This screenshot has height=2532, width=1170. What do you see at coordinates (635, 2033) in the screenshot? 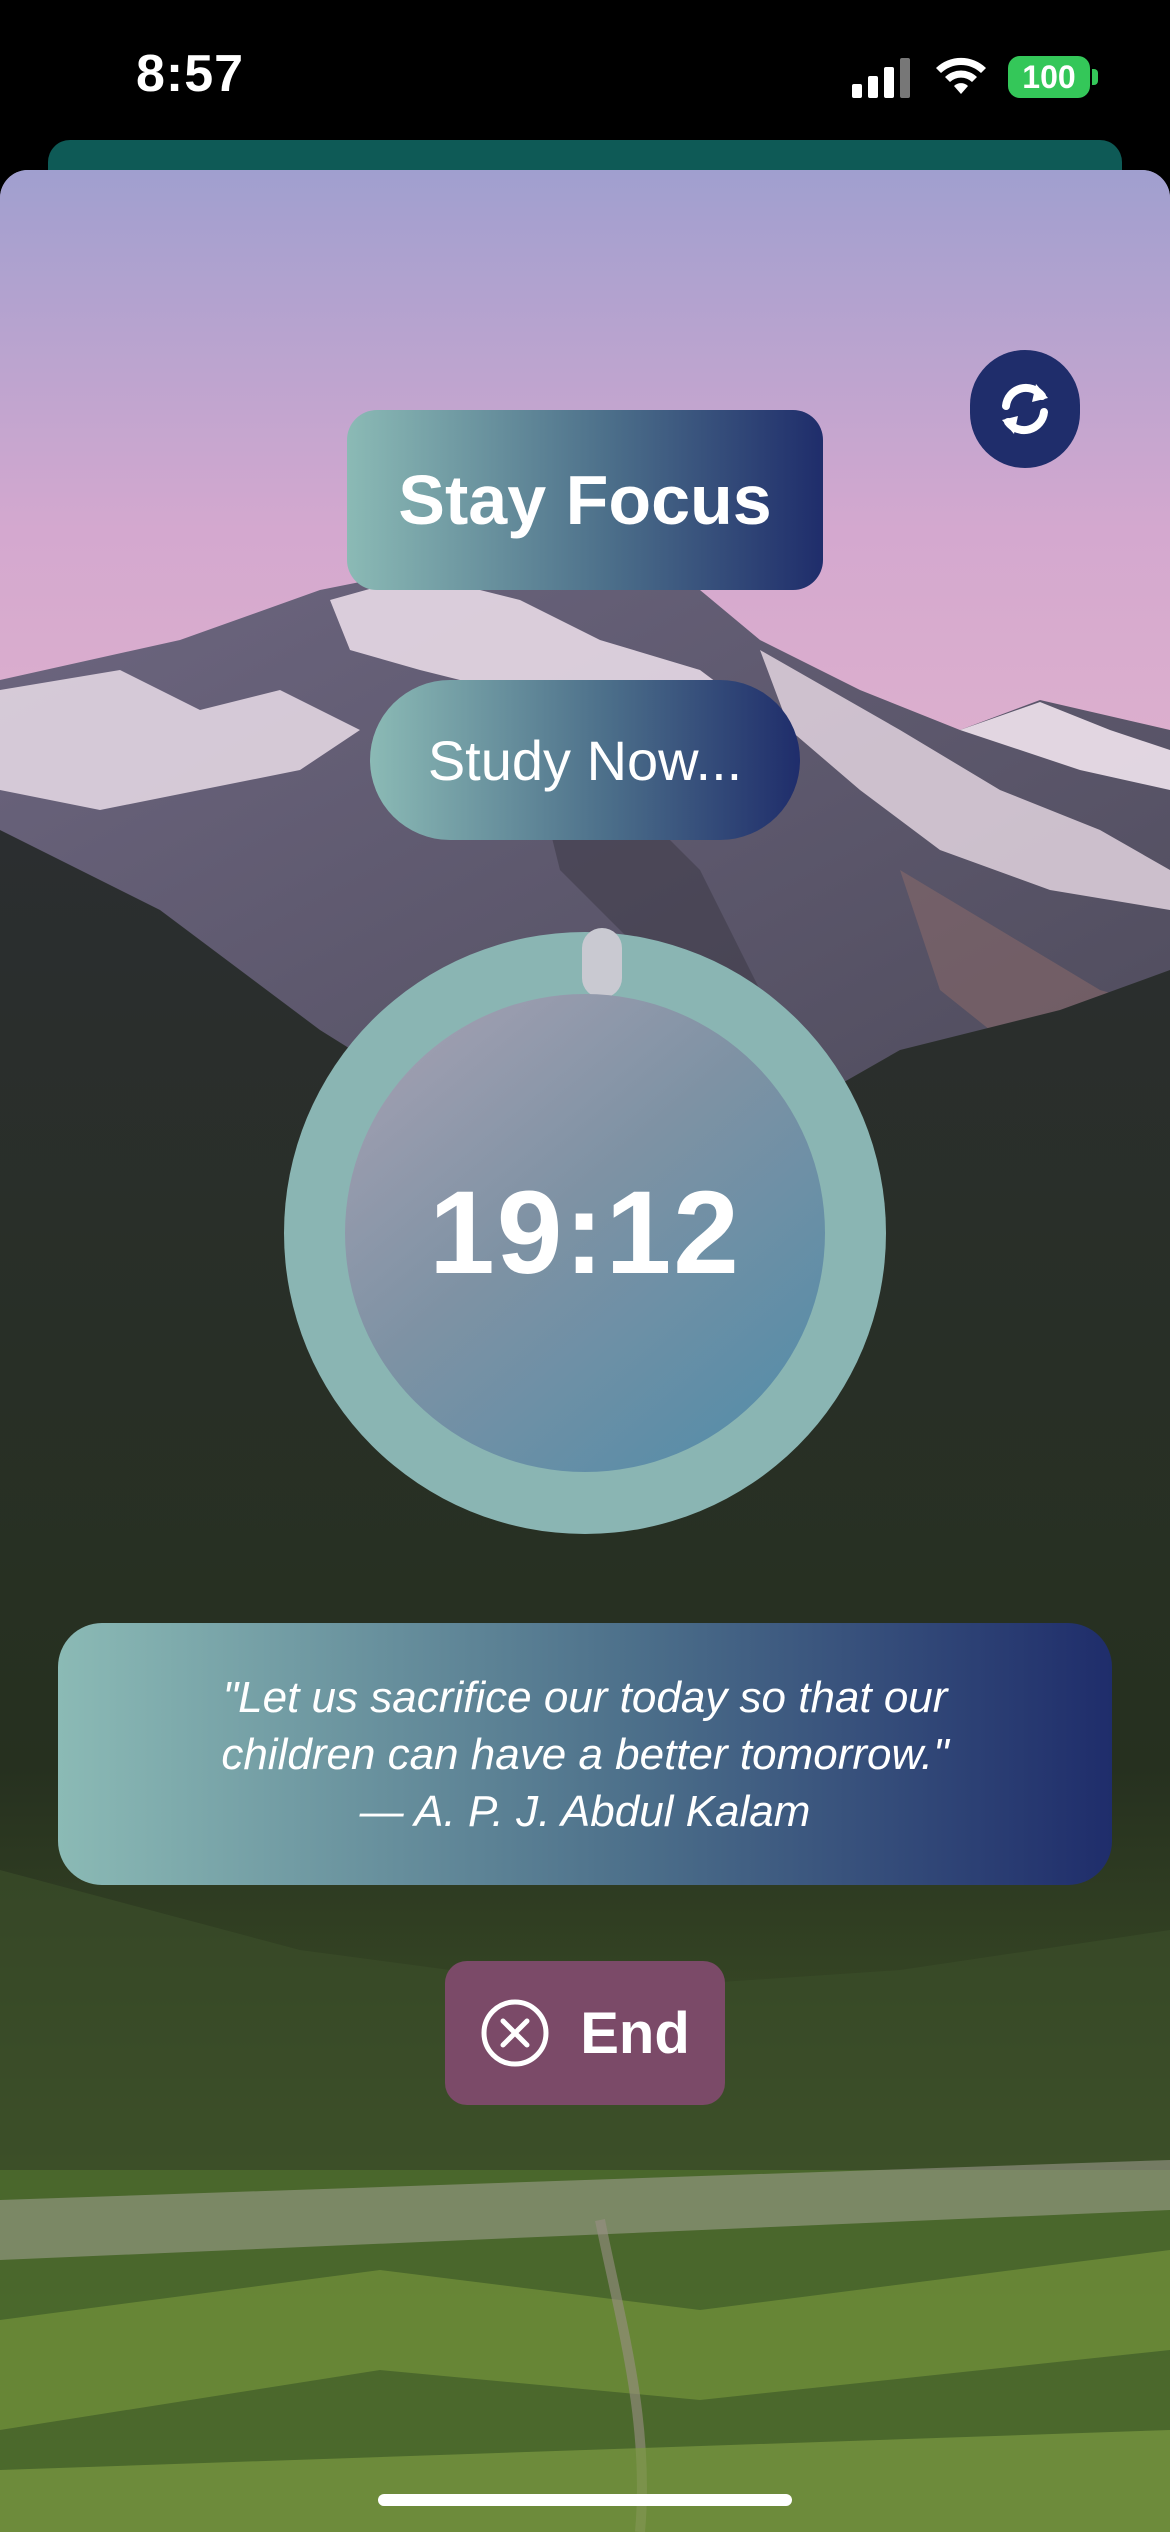
I see `end-button-label: End` at bounding box center [635, 2033].